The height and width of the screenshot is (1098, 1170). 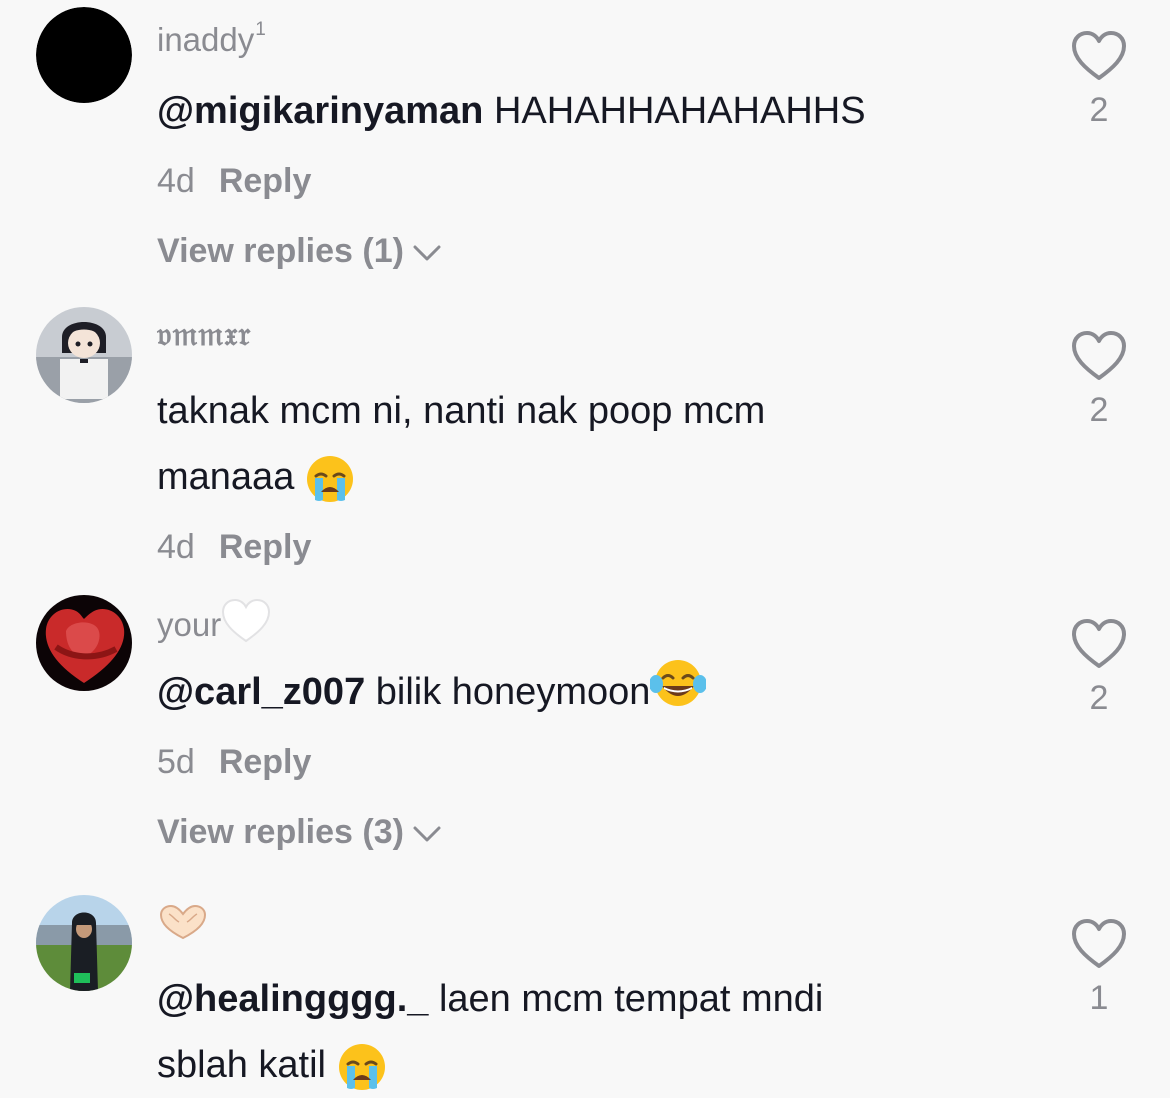 What do you see at coordinates (592, 34) in the screenshot?
I see `comment-username: inaddy1` at bounding box center [592, 34].